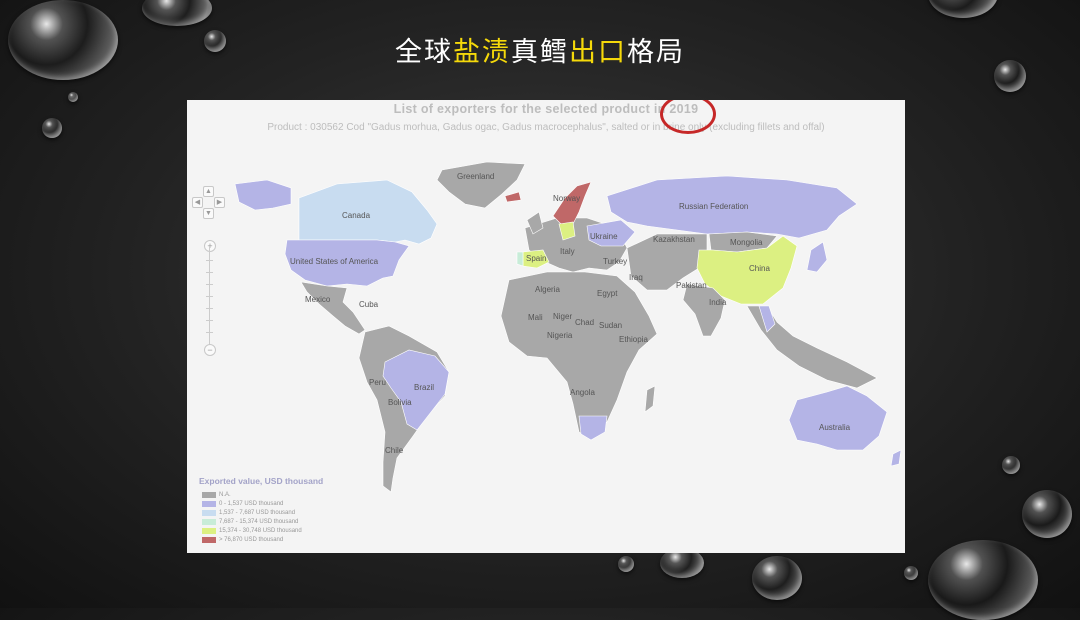 This screenshot has height=620, width=1080. I want to click on region-portugal, so click(520, 259).